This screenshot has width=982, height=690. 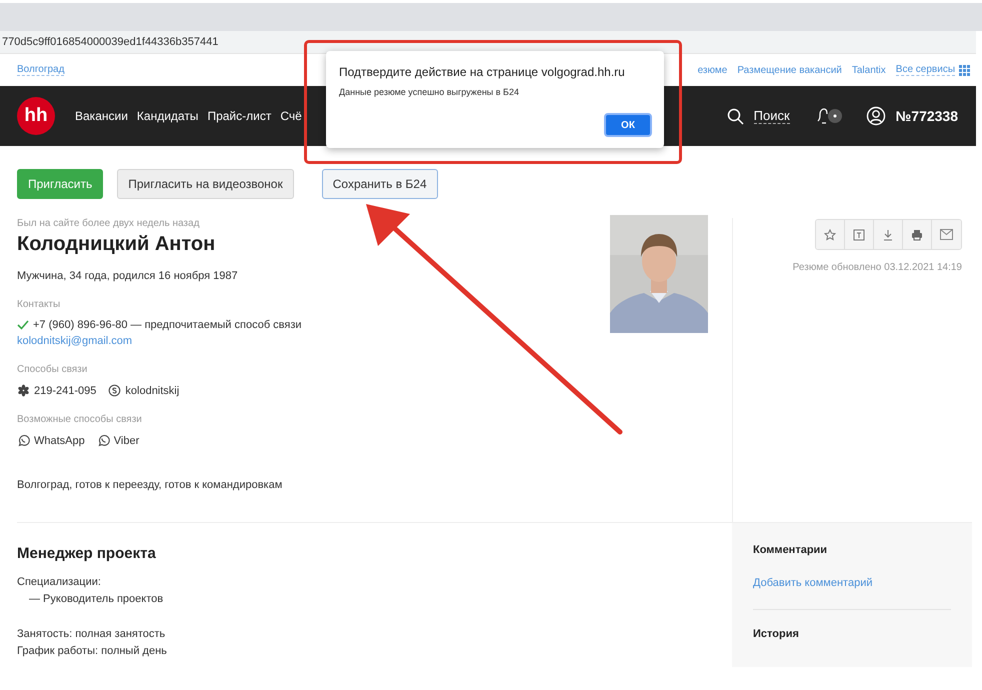 I want to click on position-title: Менеджер проекта, so click(x=87, y=553).